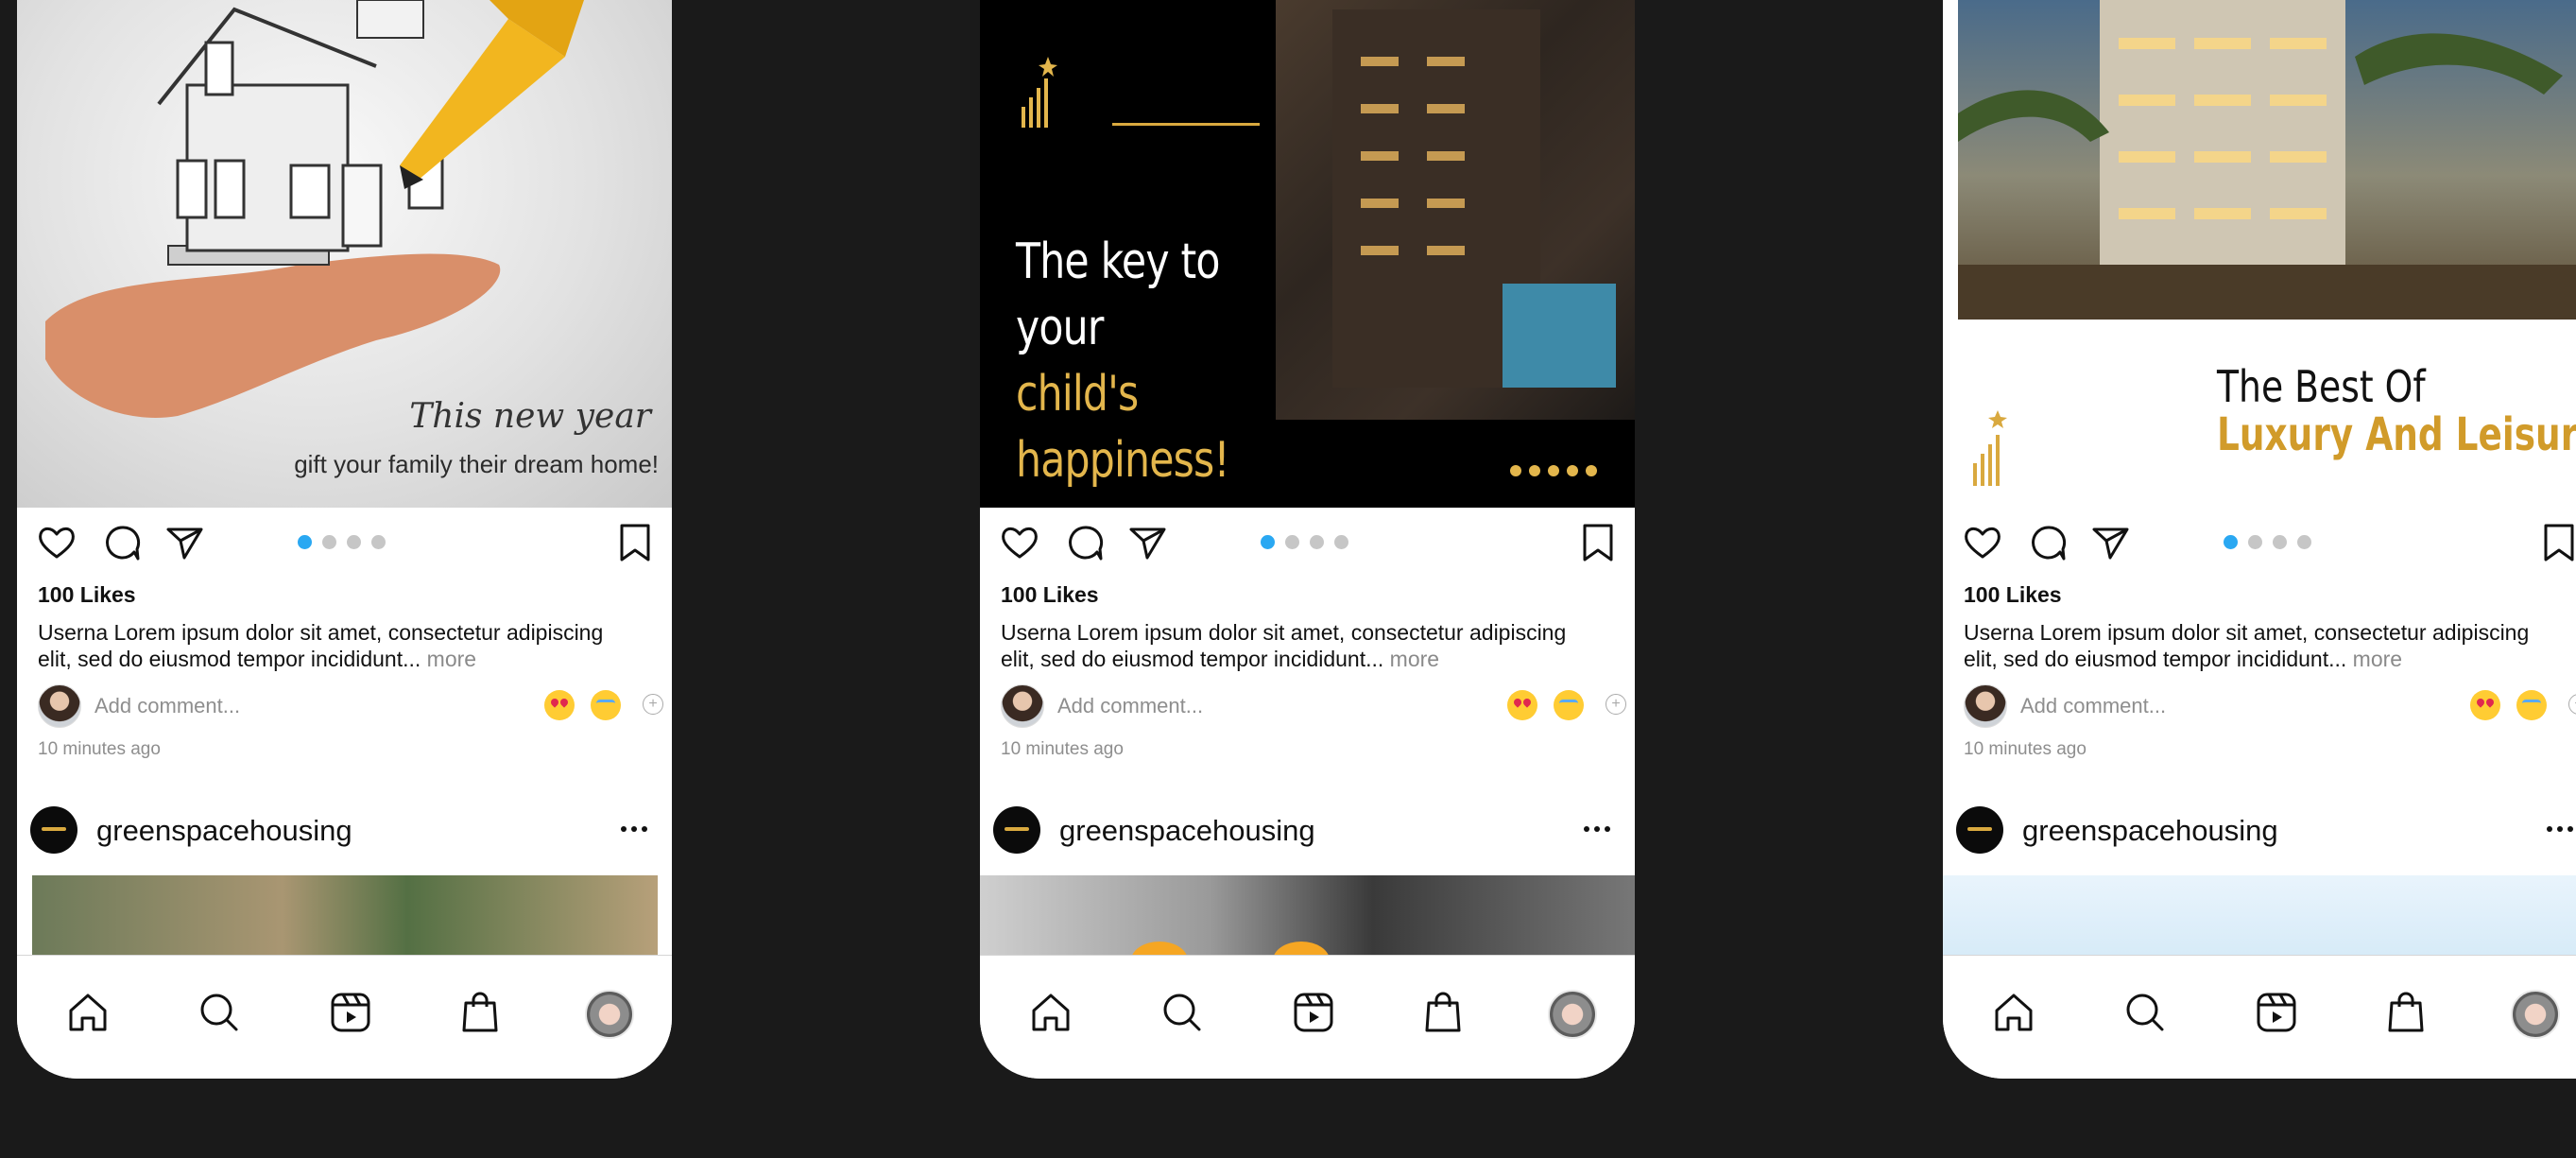 Image resolution: width=2576 pixels, height=1158 pixels. What do you see at coordinates (1077, 394) in the screenshot?
I see `title-line-2-gold: child's` at bounding box center [1077, 394].